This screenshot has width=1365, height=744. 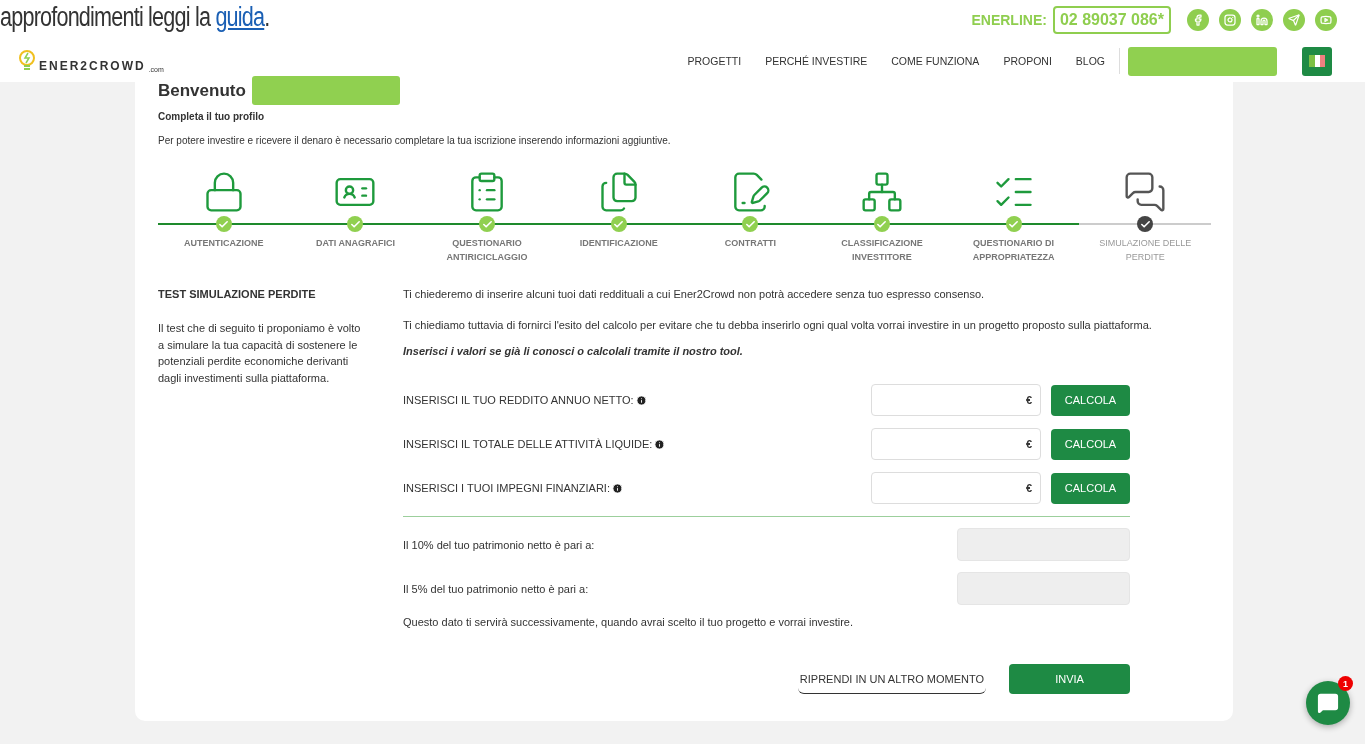 I want to click on chat-bubbles-icon, so click(x=1145, y=192).